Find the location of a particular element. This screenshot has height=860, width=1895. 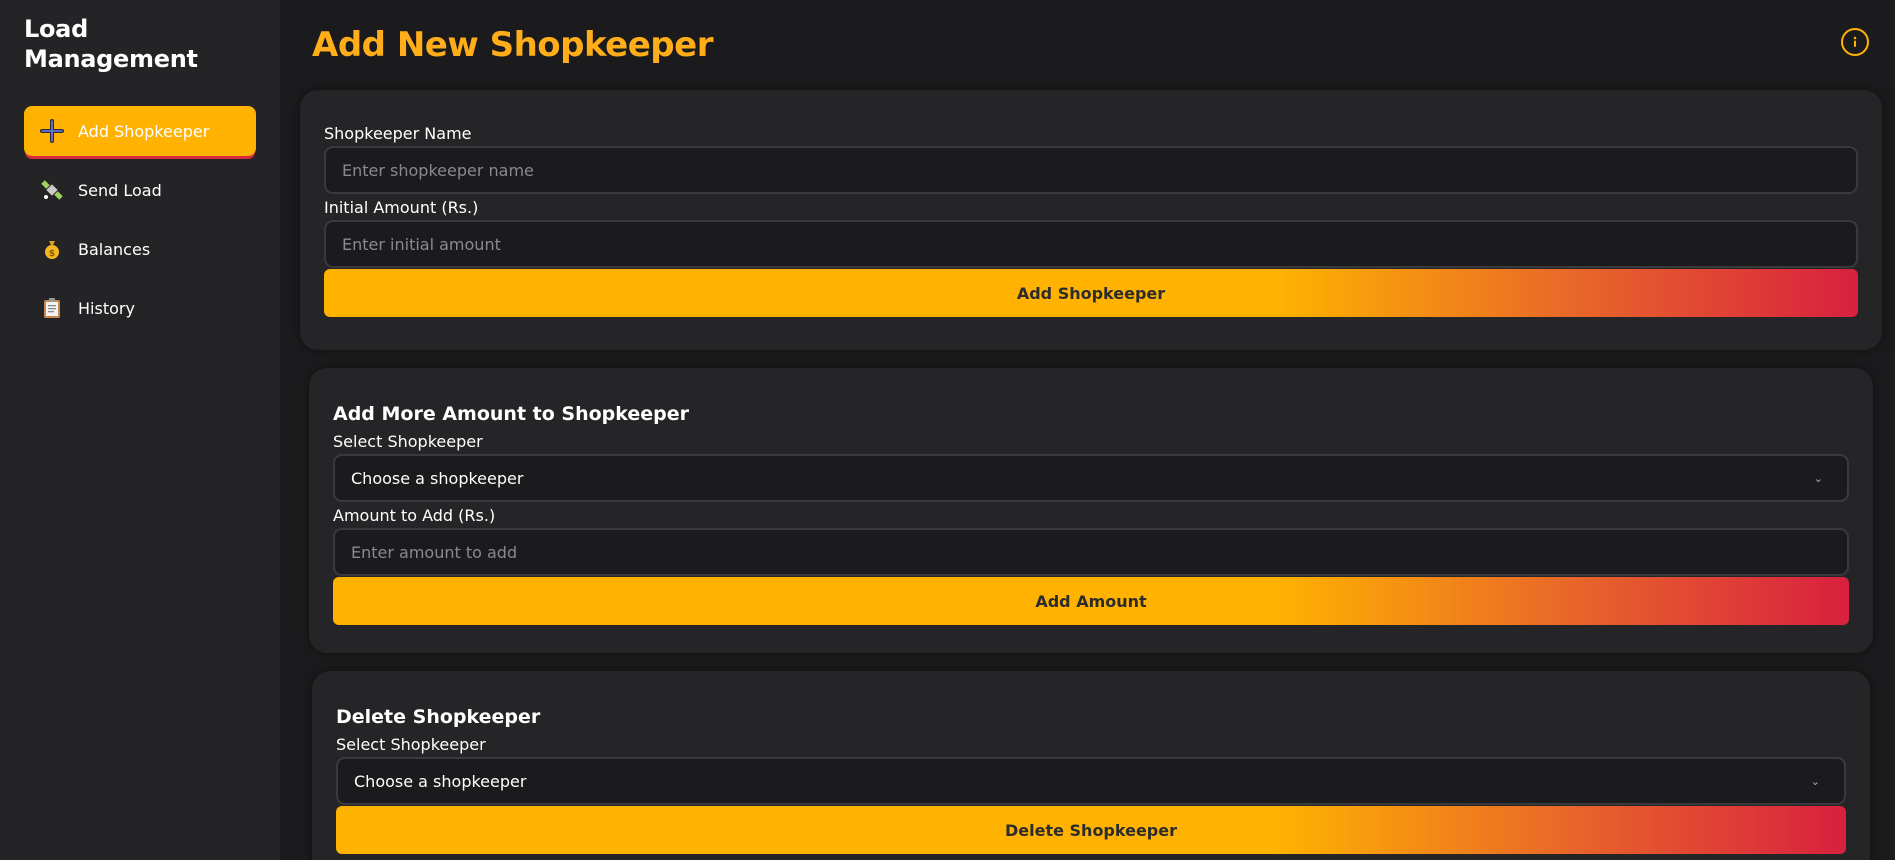

sidebar-item-label: History is located at coordinates (106, 308).